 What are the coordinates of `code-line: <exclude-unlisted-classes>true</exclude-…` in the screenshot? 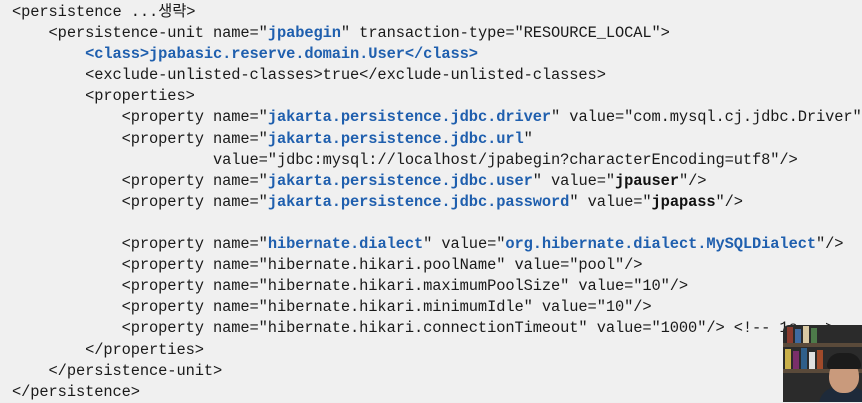 It's located at (437, 75).